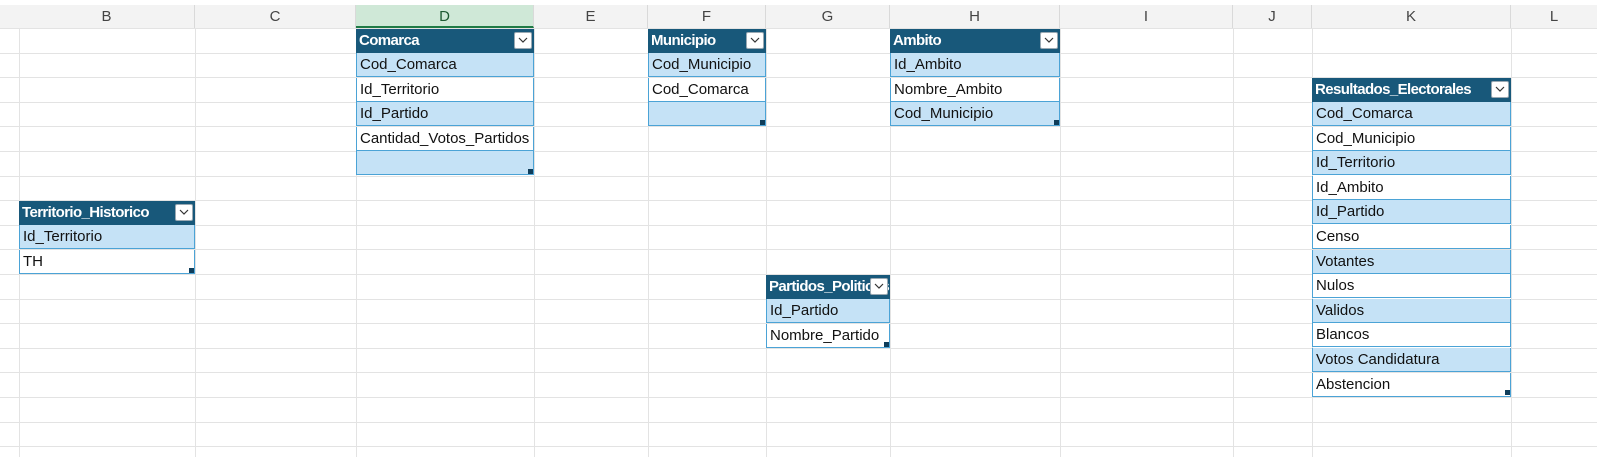 The height and width of the screenshot is (457, 1597). I want to click on table-header: Municipio, so click(707, 41).